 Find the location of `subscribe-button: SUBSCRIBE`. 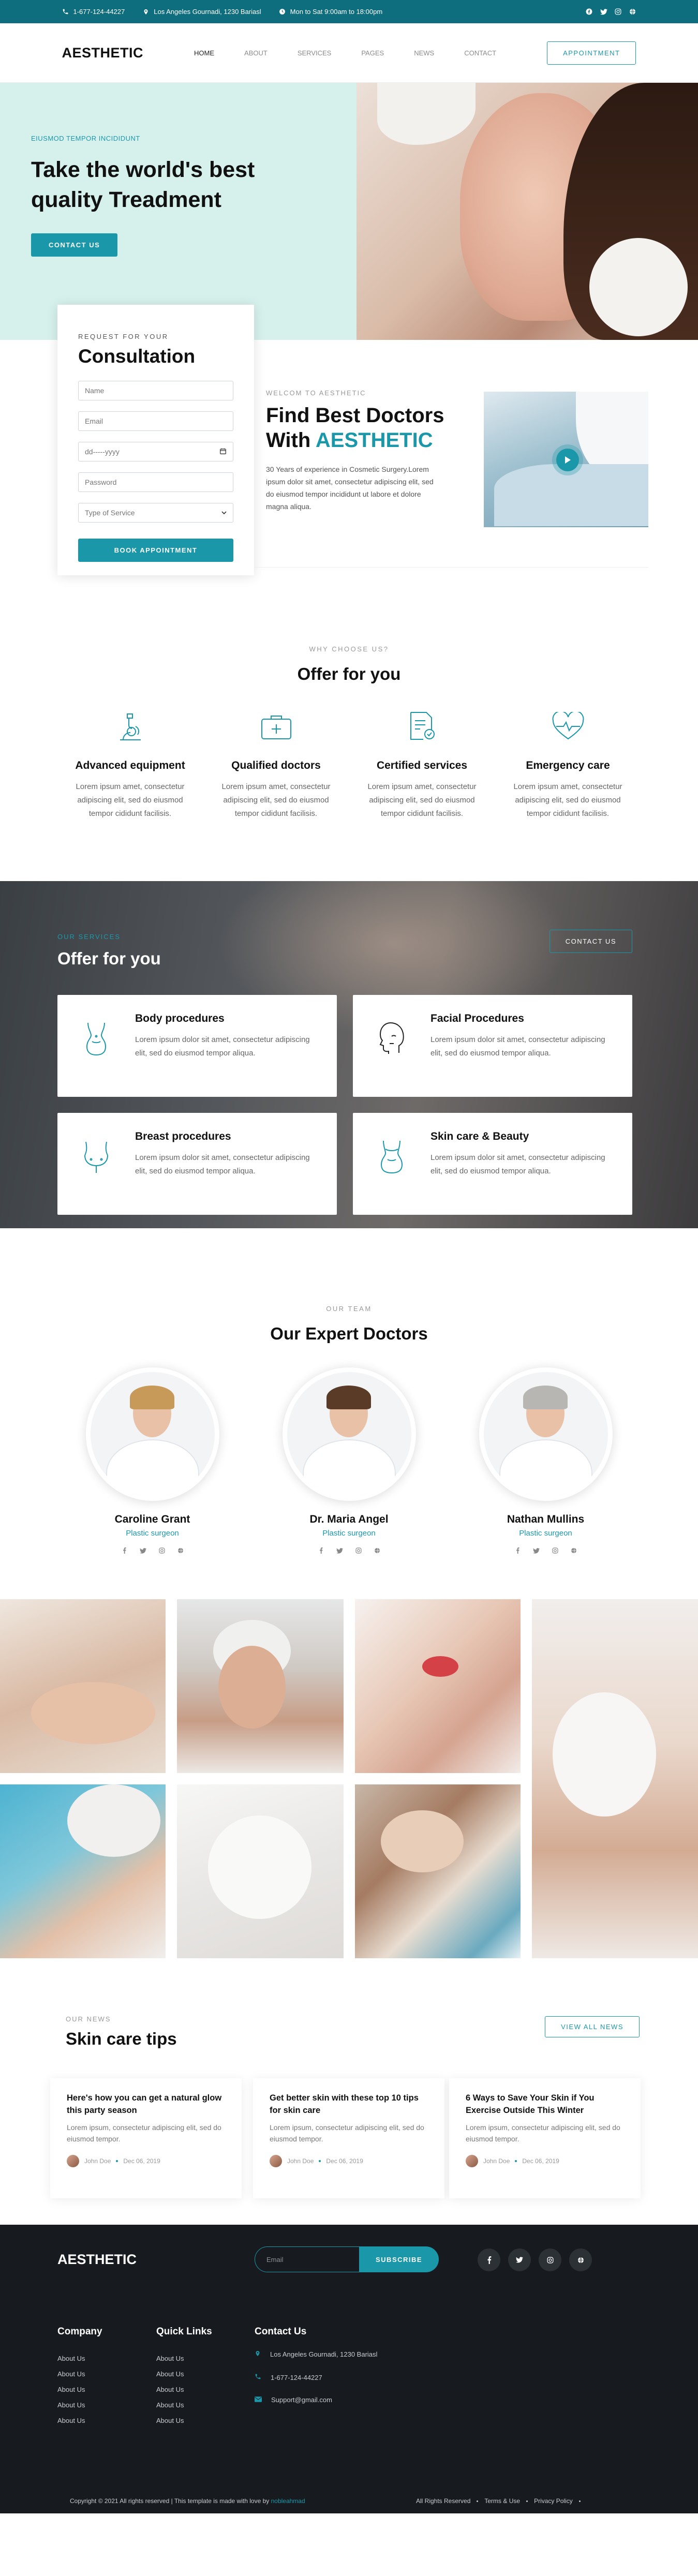

subscribe-button: SUBSCRIBE is located at coordinates (399, 2259).